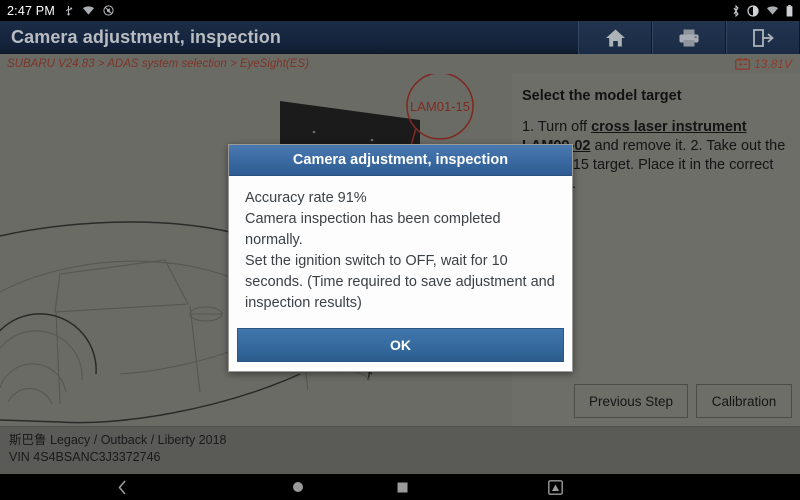 The width and height of the screenshot is (800, 500). I want to click on bluetooth-icon, so click(736, 10).